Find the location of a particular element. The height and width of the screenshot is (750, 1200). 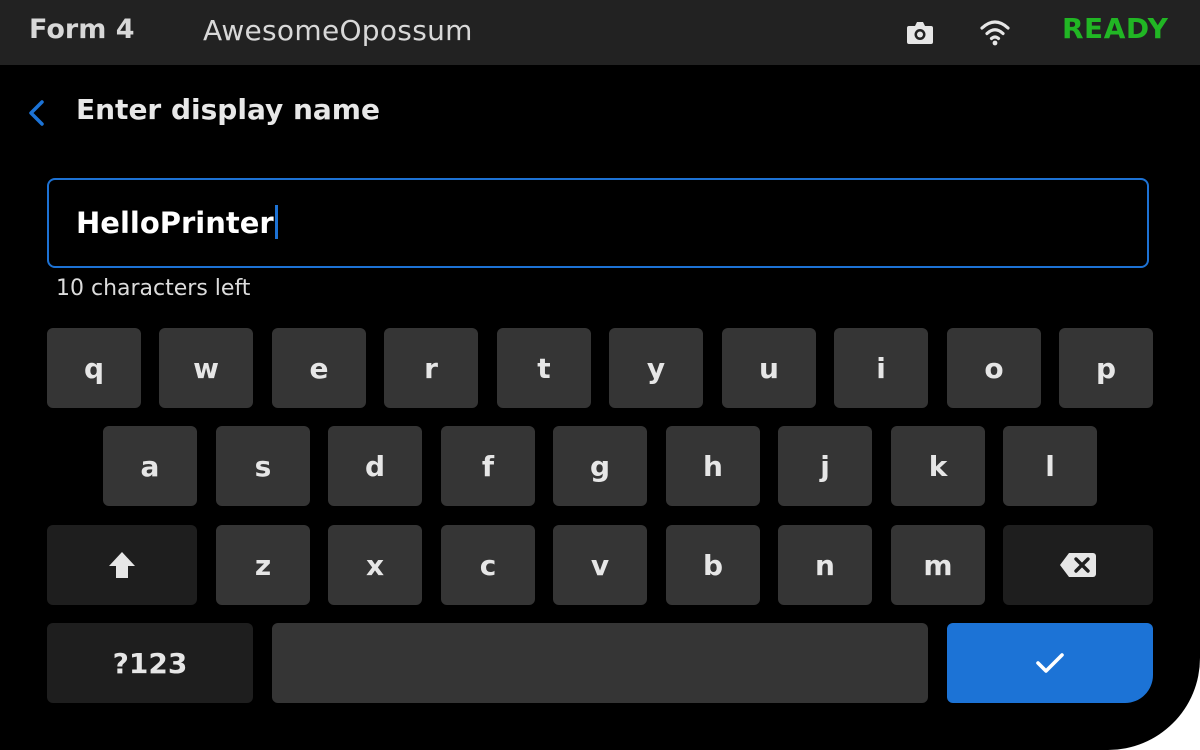

key-t: t is located at coordinates (544, 368).